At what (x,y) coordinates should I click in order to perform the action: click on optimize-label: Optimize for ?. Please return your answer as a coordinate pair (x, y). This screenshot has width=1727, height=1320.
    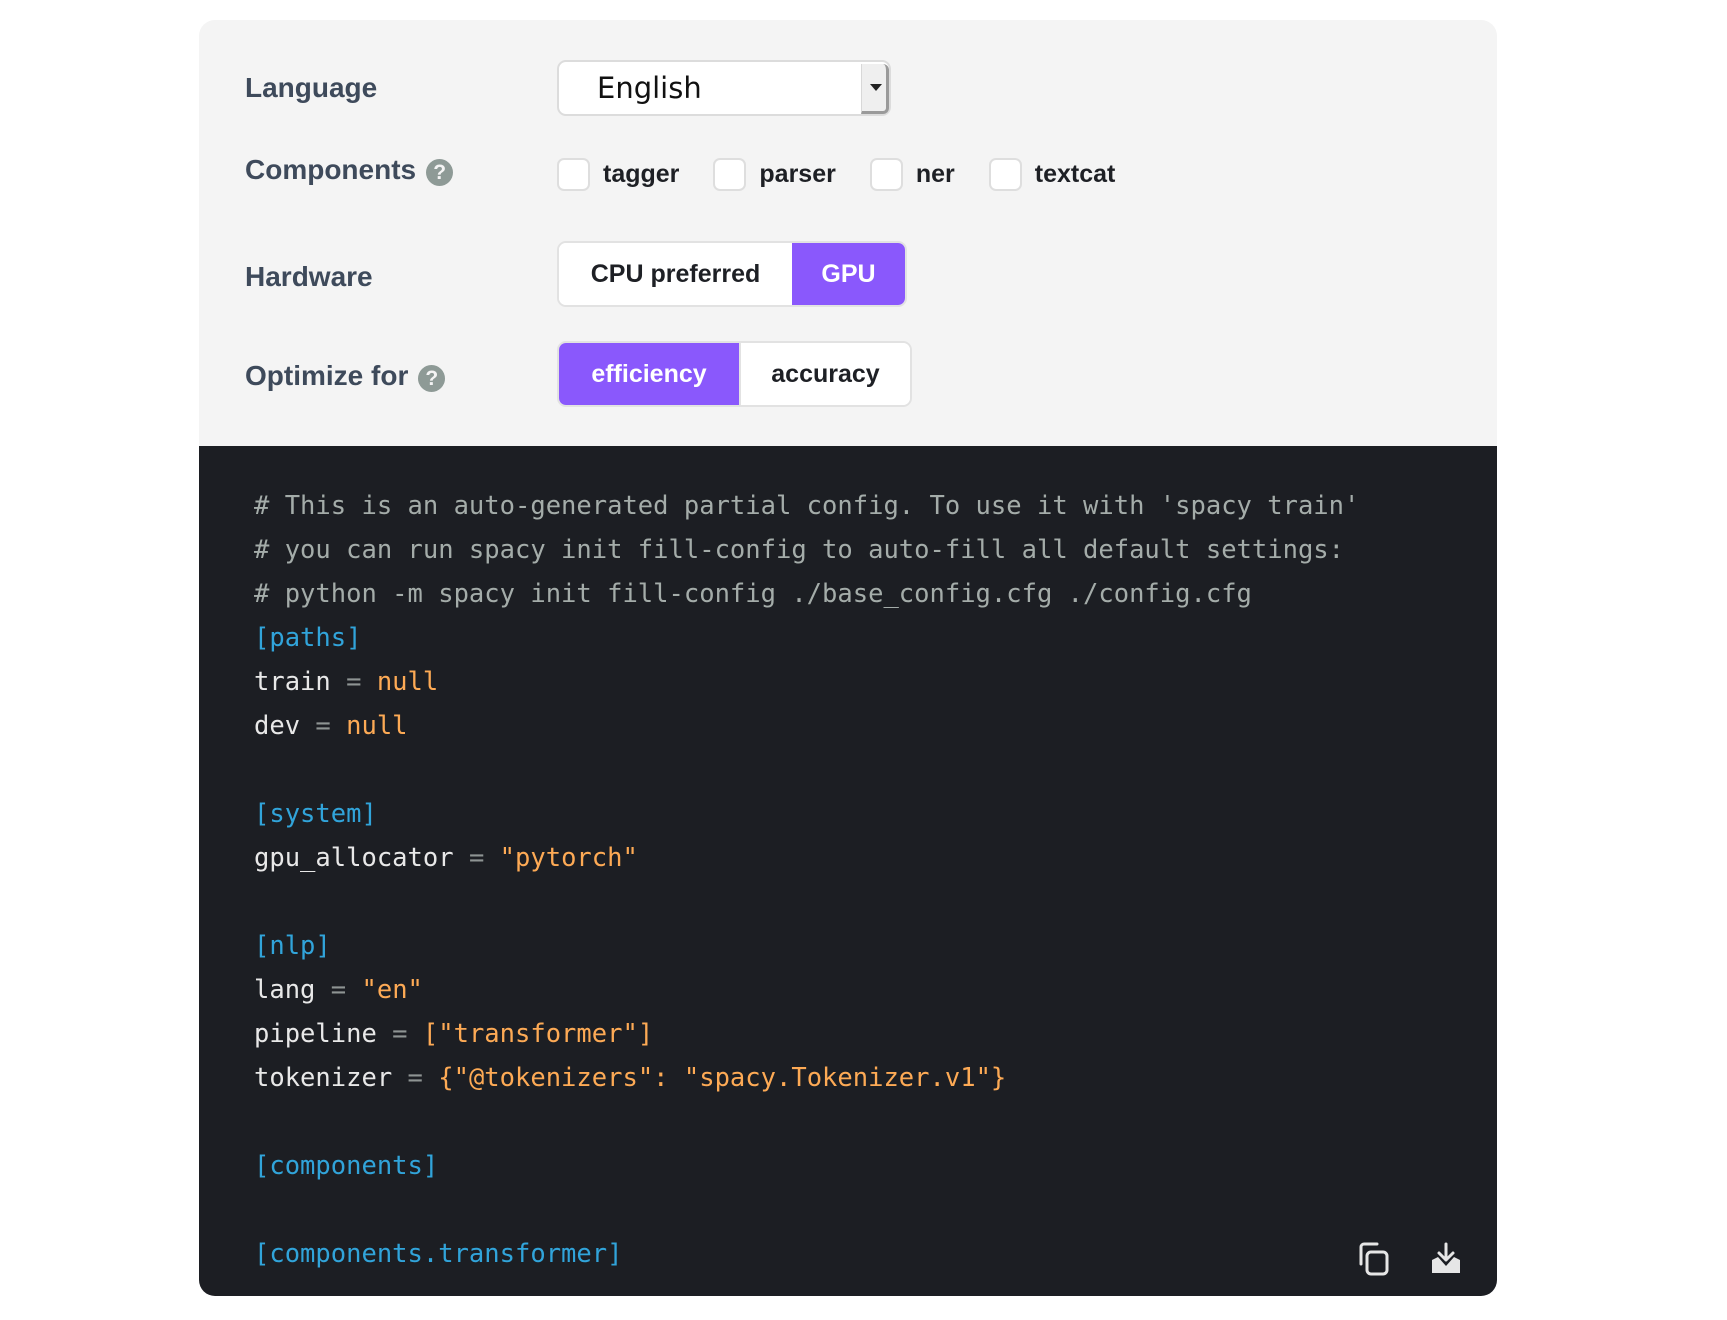
    Looking at the image, I should click on (345, 376).